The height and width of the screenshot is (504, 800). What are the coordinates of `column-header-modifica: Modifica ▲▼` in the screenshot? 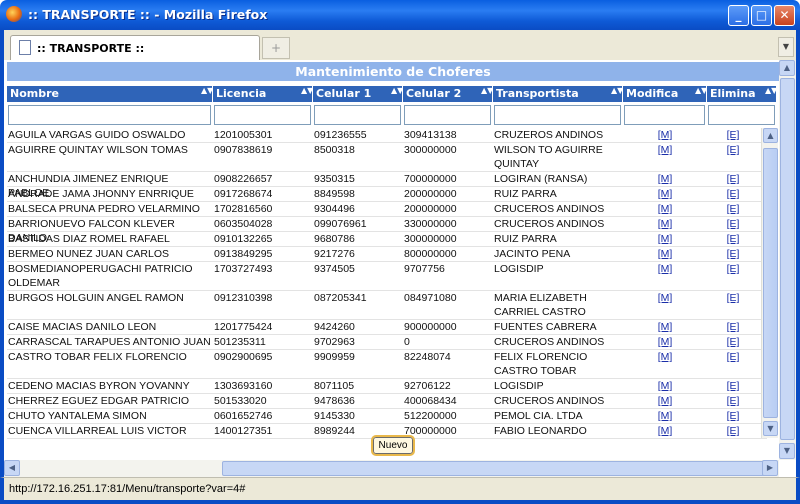 It's located at (665, 94).